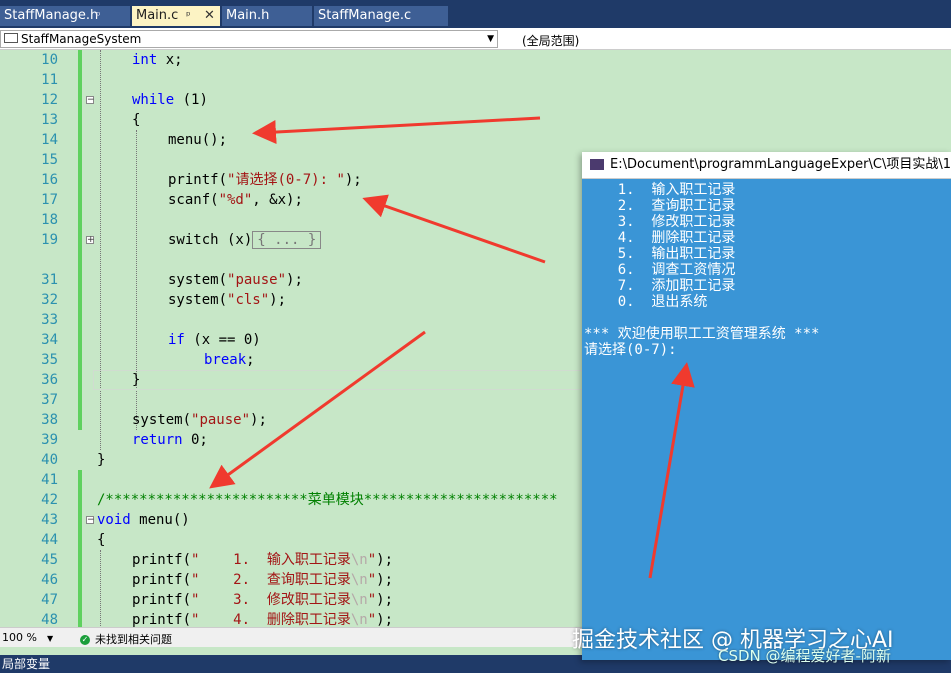  I want to click on arrow-to-console-prompt, so click(671, 470).